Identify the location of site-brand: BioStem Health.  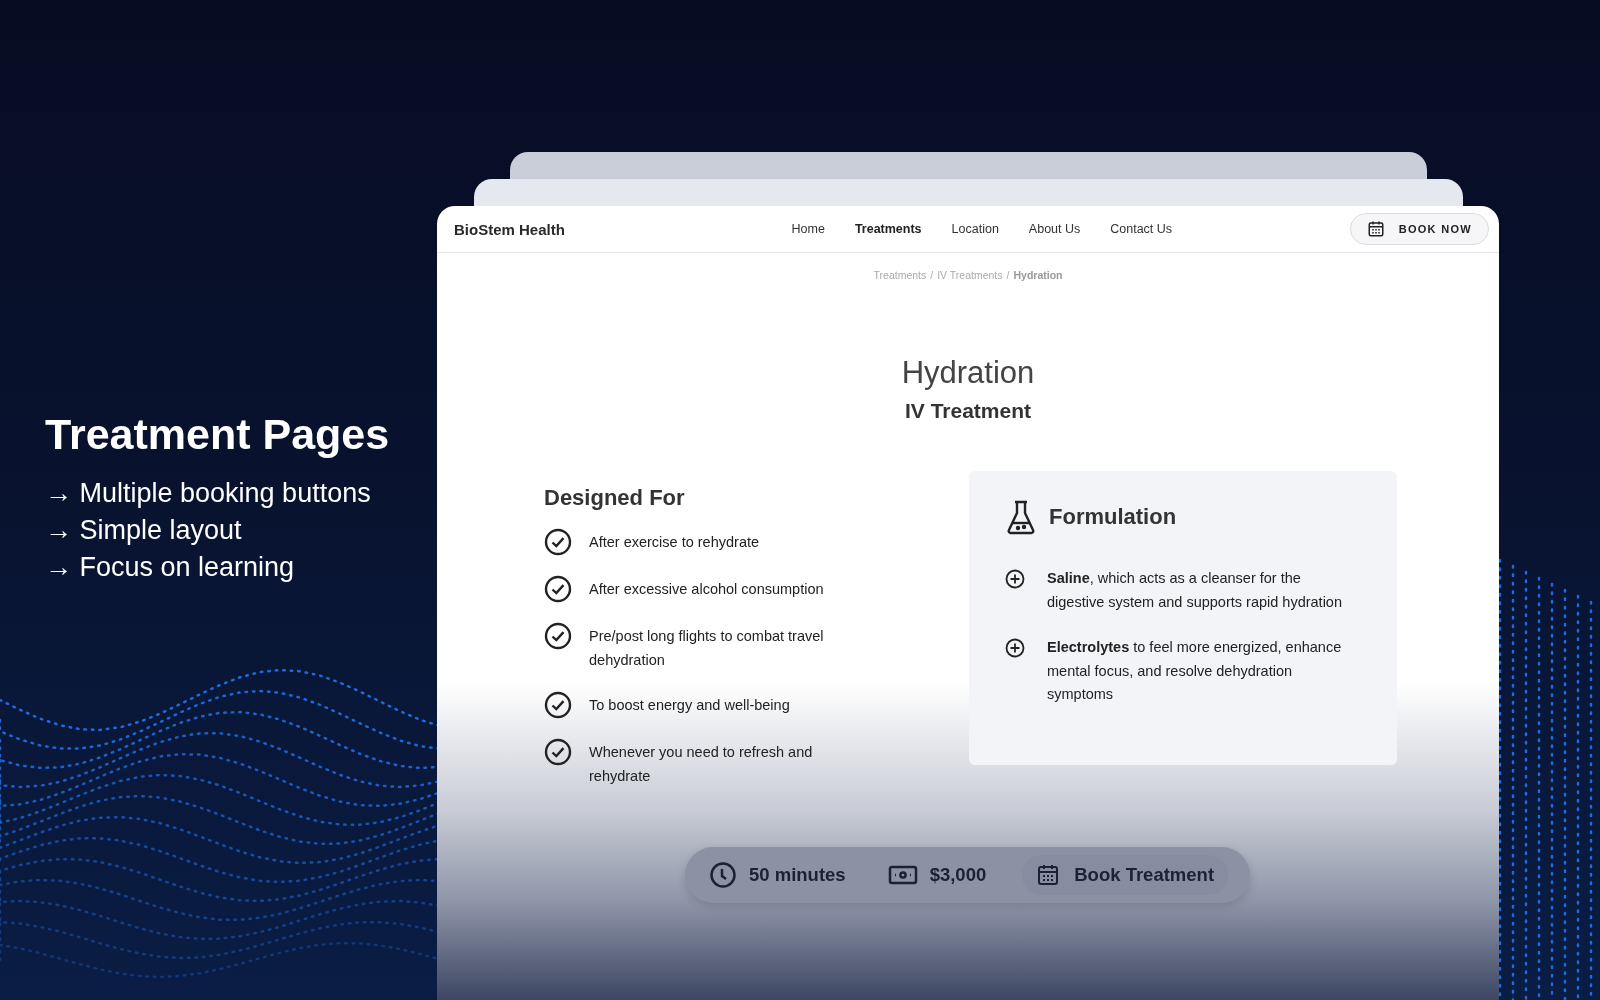
(510, 229).